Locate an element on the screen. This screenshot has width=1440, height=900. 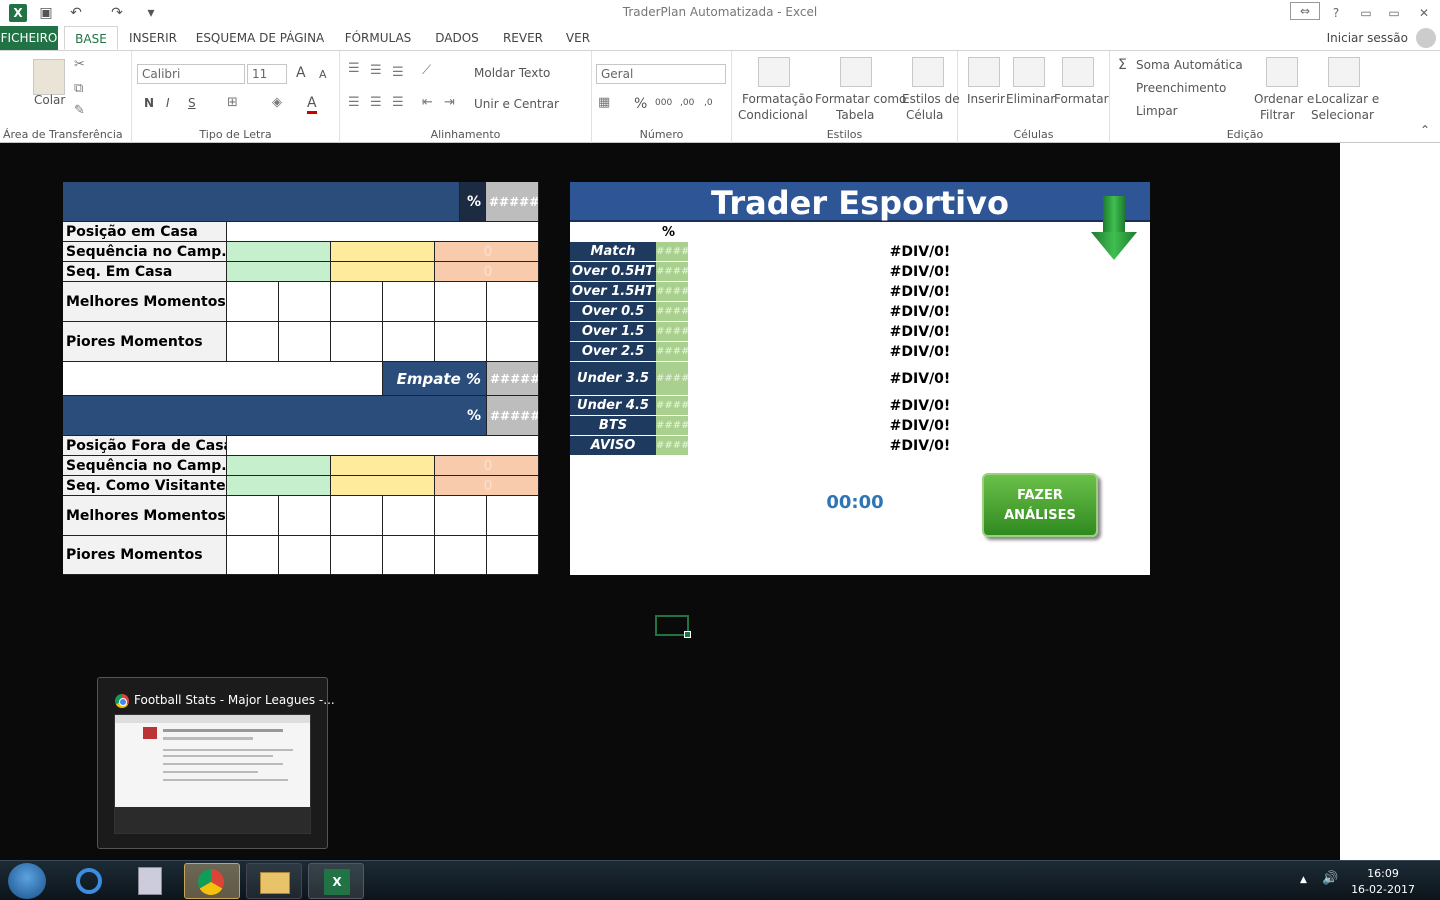
paste-icon is located at coordinates (49, 77).